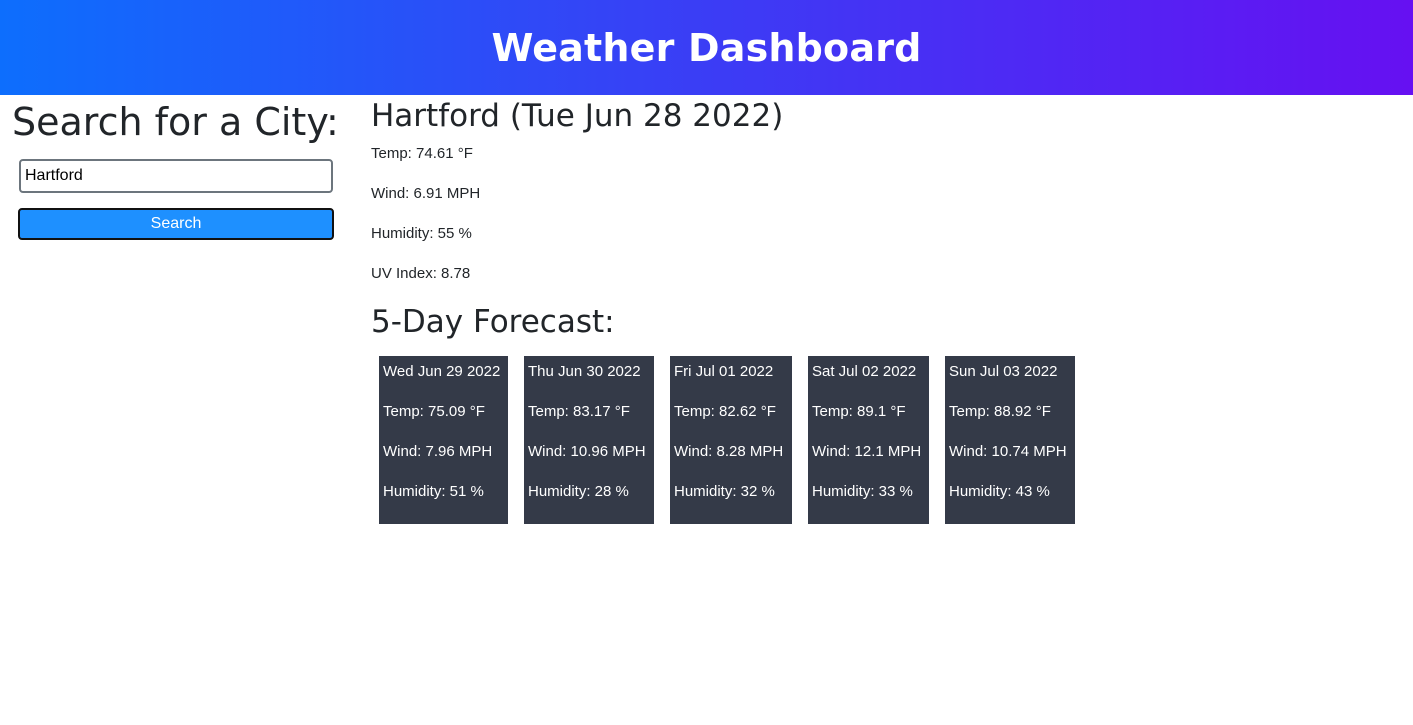 The width and height of the screenshot is (1413, 725). I want to click on forecast-temp: Temp: 82.62 °F, so click(725, 411).